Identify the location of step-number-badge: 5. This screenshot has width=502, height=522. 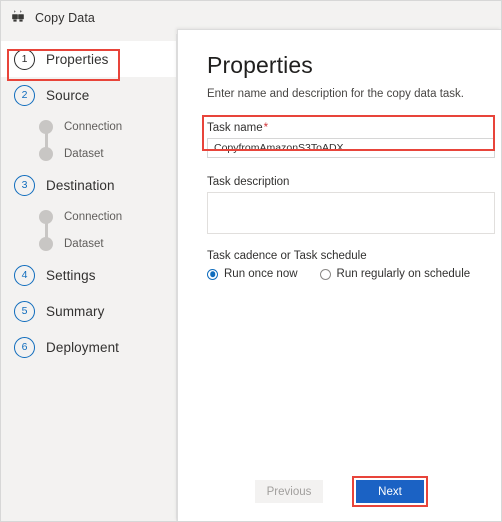
(24, 311).